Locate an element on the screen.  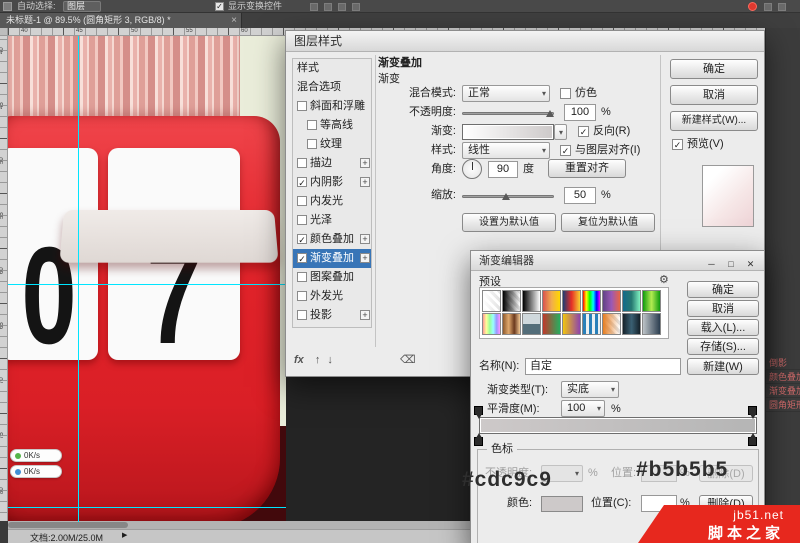
reset-default-button: 复位为默认值 is located at coordinates (608, 222).